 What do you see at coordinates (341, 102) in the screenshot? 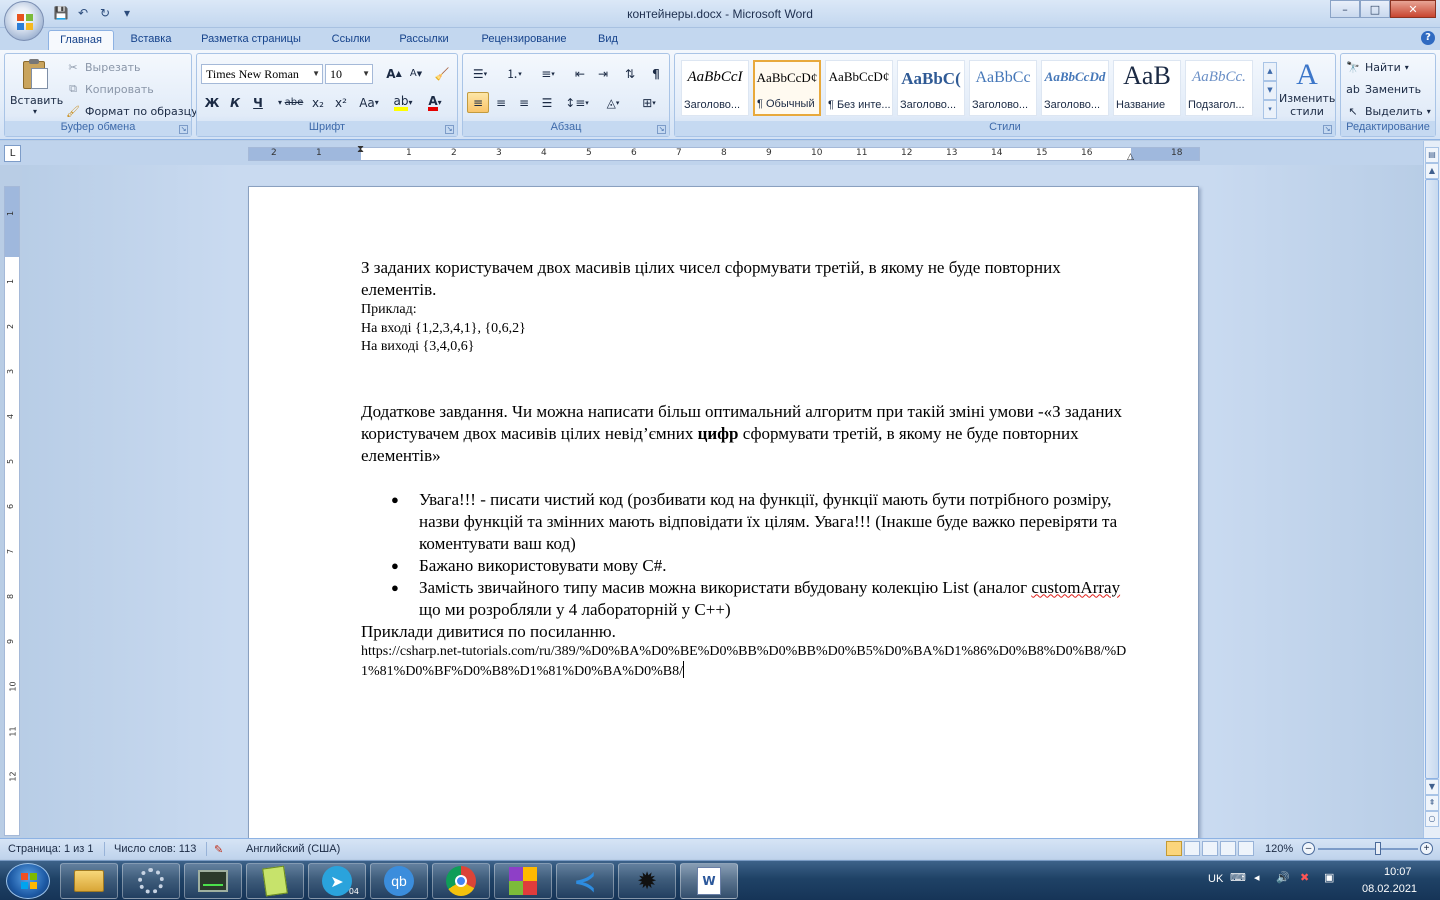
I see `superscript-button: x²` at bounding box center [341, 102].